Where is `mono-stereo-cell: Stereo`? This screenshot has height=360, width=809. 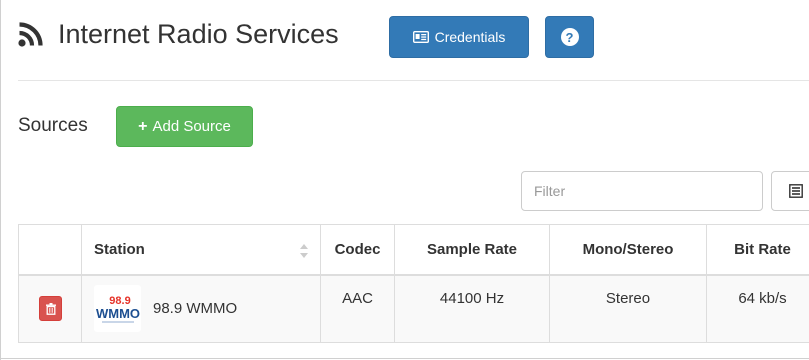 mono-stereo-cell: Stereo is located at coordinates (628, 308).